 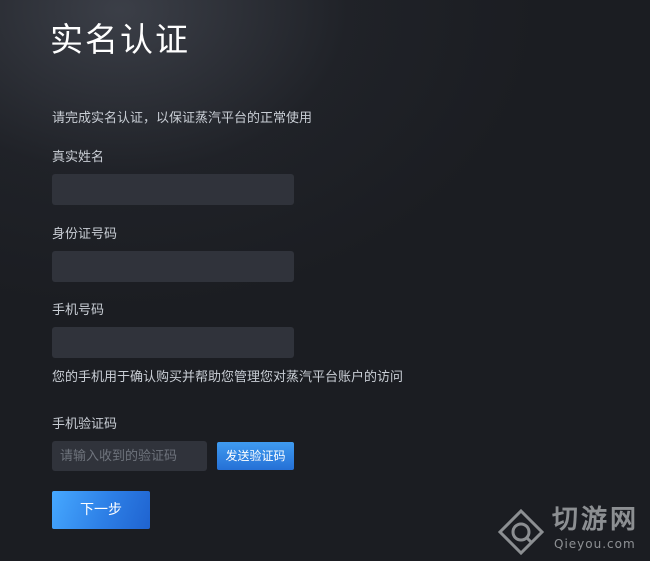 I want to click on watermark-subtext: Qieyou.com, so click(x=595, y=544).